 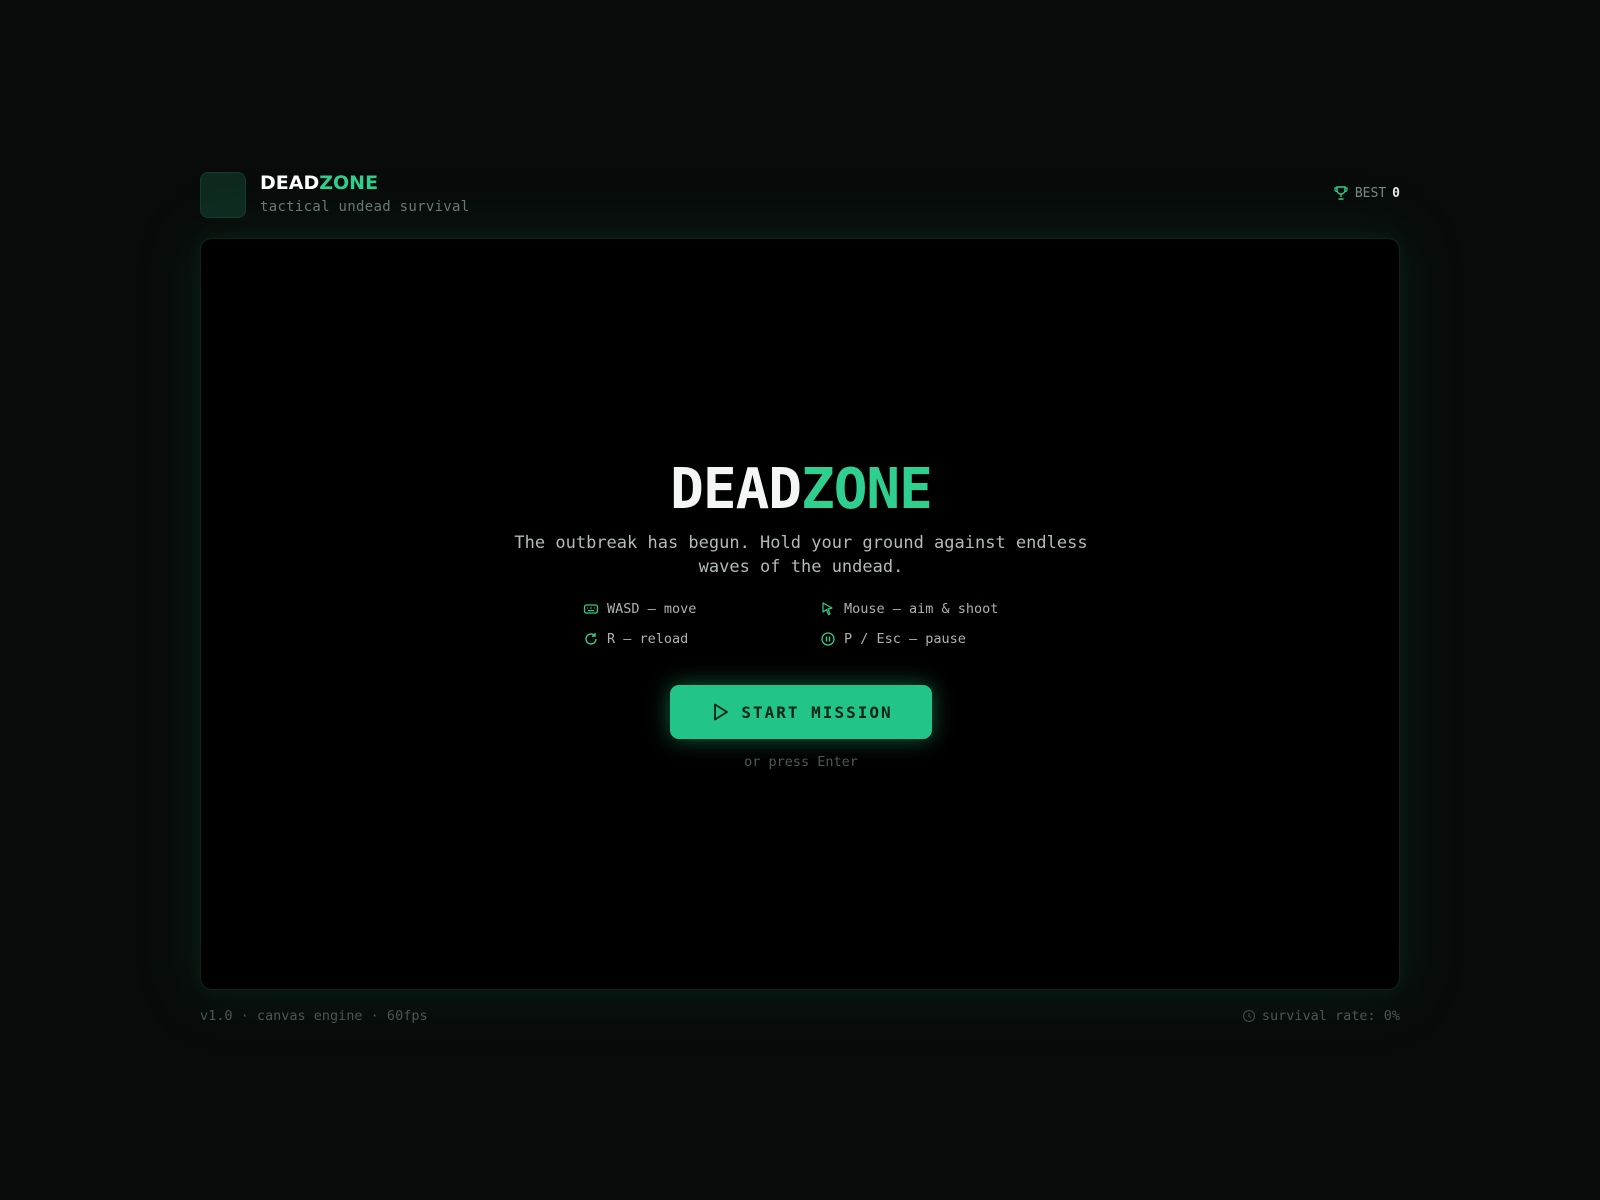 What do you see at coordinates (828, 639) in the screenshot?
I see `pause-icon` at bounding box center [828, 639].